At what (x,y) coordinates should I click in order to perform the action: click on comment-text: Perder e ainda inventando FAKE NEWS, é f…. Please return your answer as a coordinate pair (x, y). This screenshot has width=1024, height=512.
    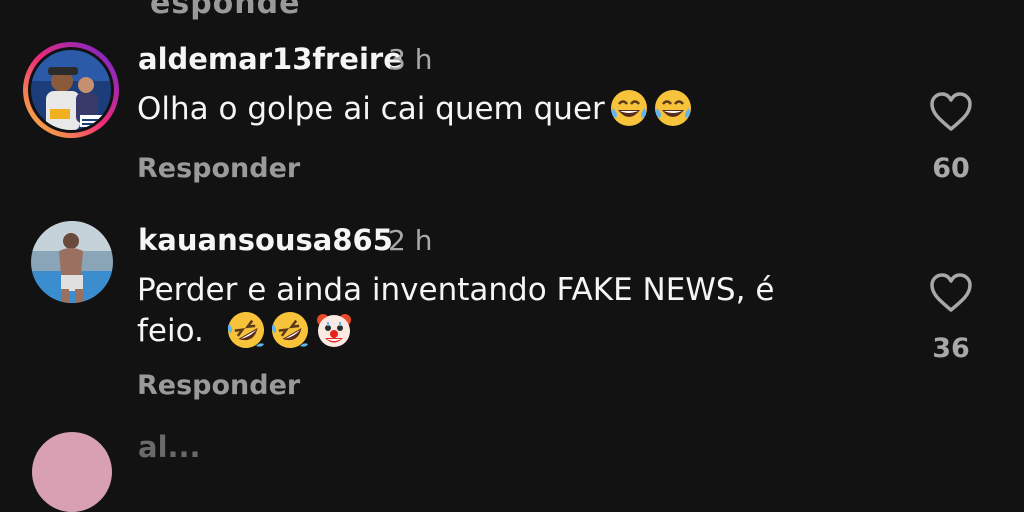
    Looking at the image, I should click on (455, 310).